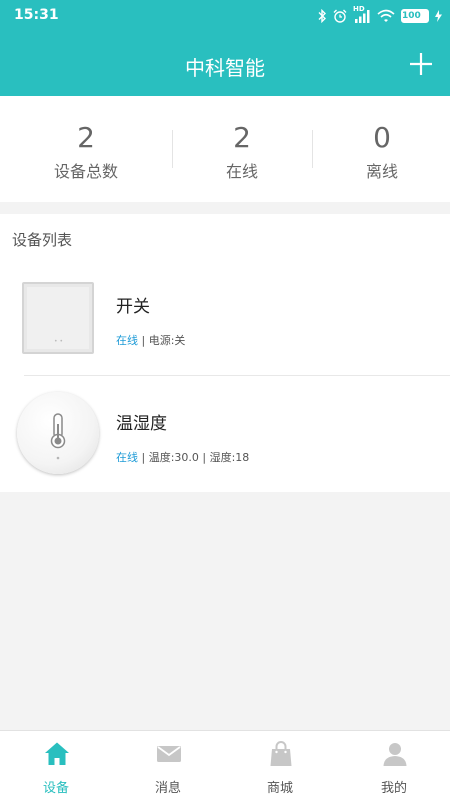 Image resolution: width=450 pixels, height=800 pixels. What do you see at coordinates (395, 754) in the screenshot?
I see `person-icon` at bounding box center [395, 754].